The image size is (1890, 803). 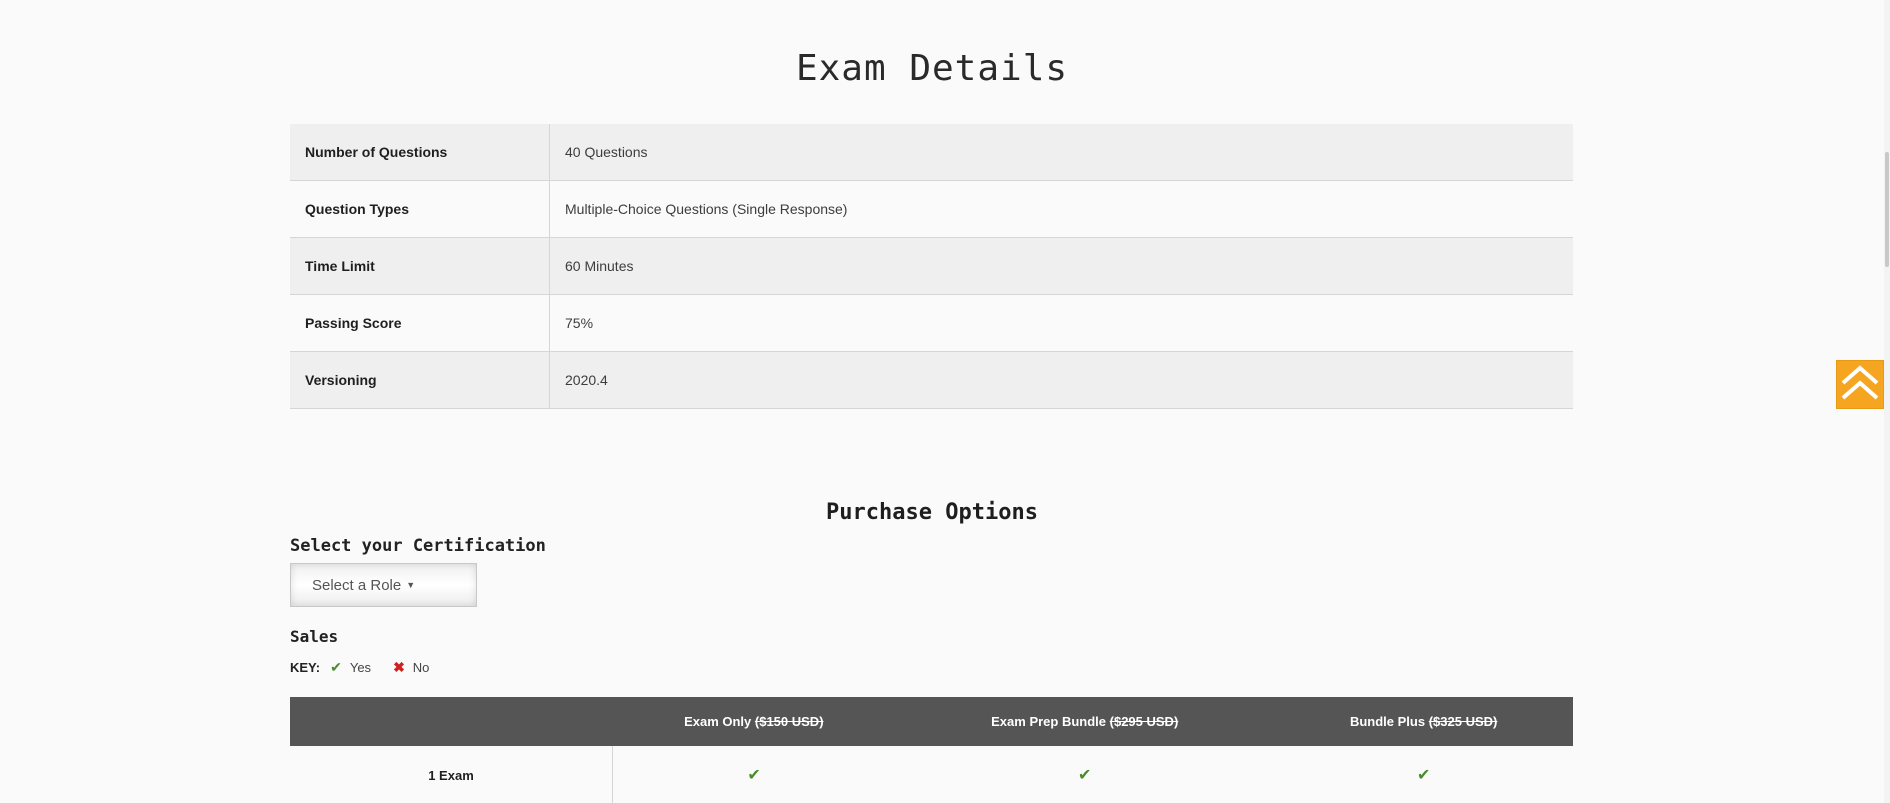 What do you see at coordinates (1144, 721) in the screenshot?
I see `column-price: ($295 USD)` at bounding box center [1144, 721].